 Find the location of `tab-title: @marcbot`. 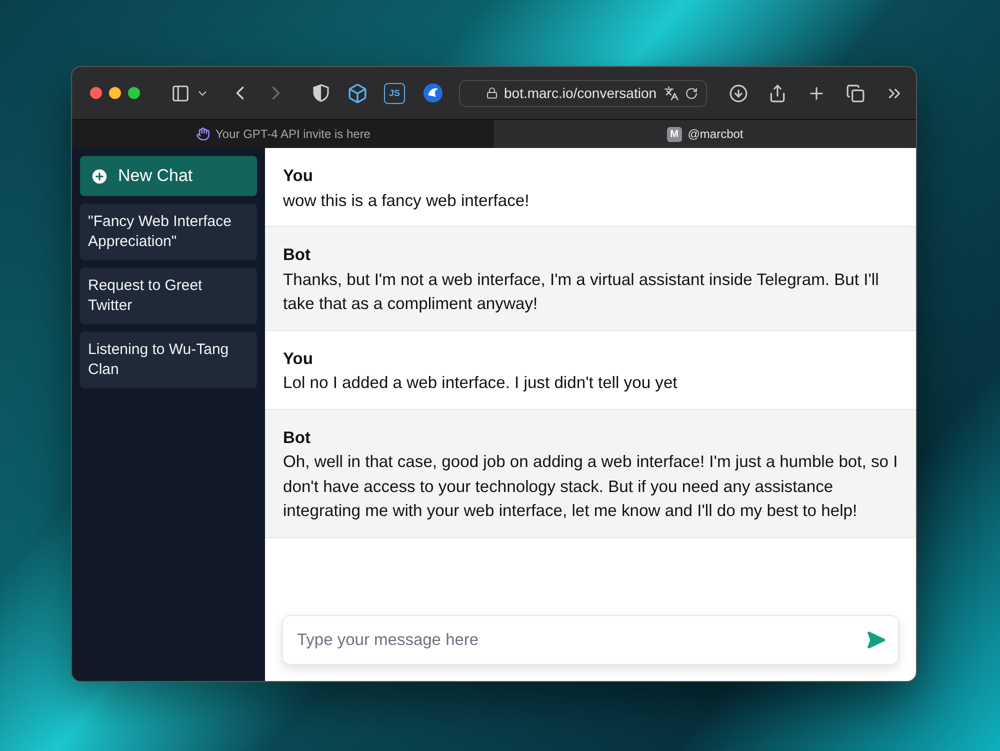

tab-title: @marcbot is located at coordinates (716, 134).